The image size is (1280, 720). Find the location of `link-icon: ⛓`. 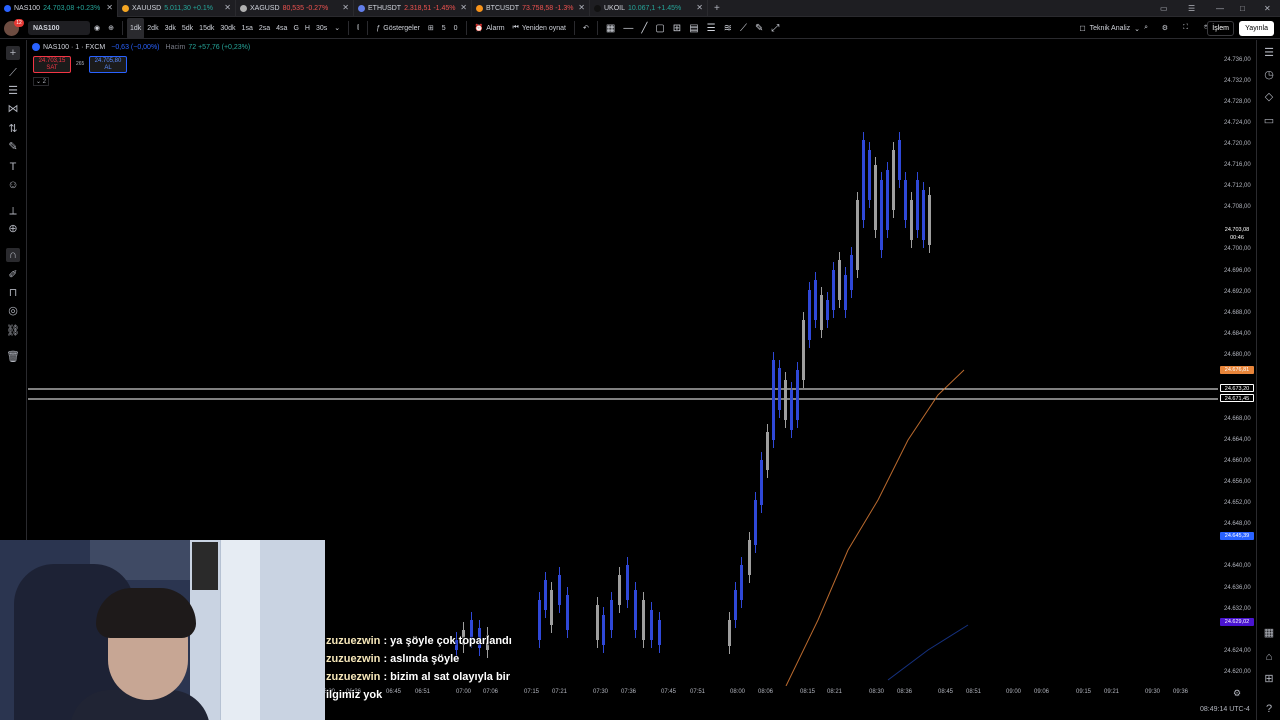

link-icon: ⛓ is located at coordinates (13, 331).